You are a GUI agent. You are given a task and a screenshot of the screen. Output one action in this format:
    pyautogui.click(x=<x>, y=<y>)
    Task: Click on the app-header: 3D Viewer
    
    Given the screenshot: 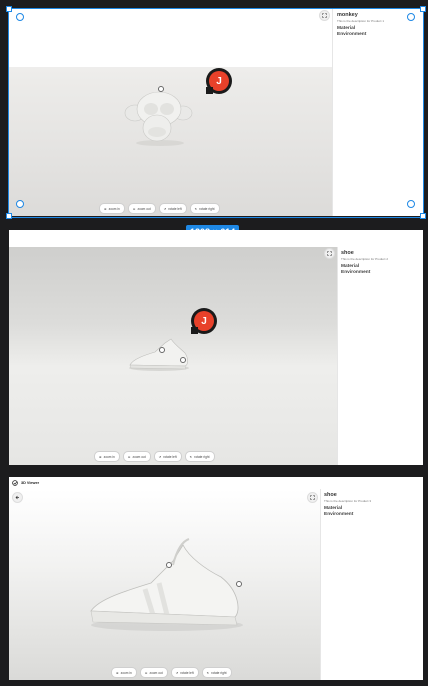 What is the action you would take?
    pyautogui.click(x=25, y=483)
    